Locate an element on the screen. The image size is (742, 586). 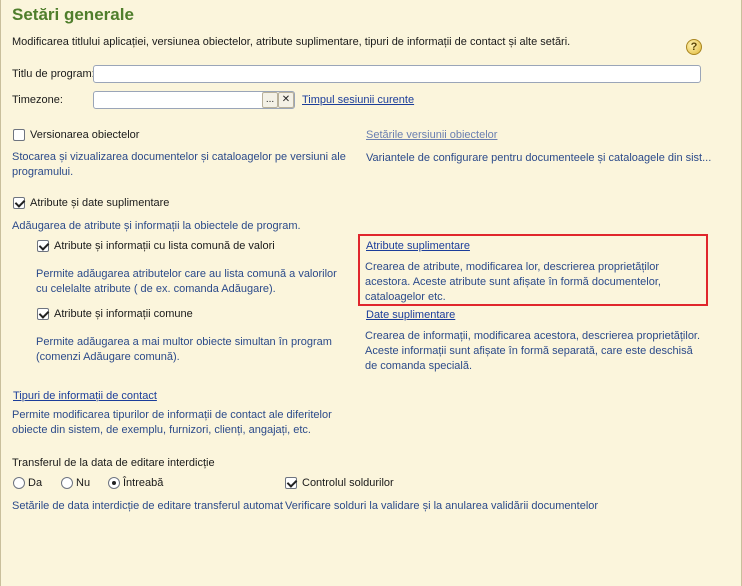
transfer-option-da is located at coordinates (19, 483).